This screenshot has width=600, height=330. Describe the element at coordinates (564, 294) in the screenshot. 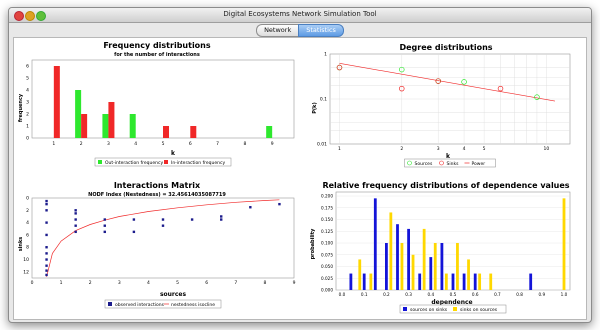

I see `dependence-xtick: 1.0` at that location.